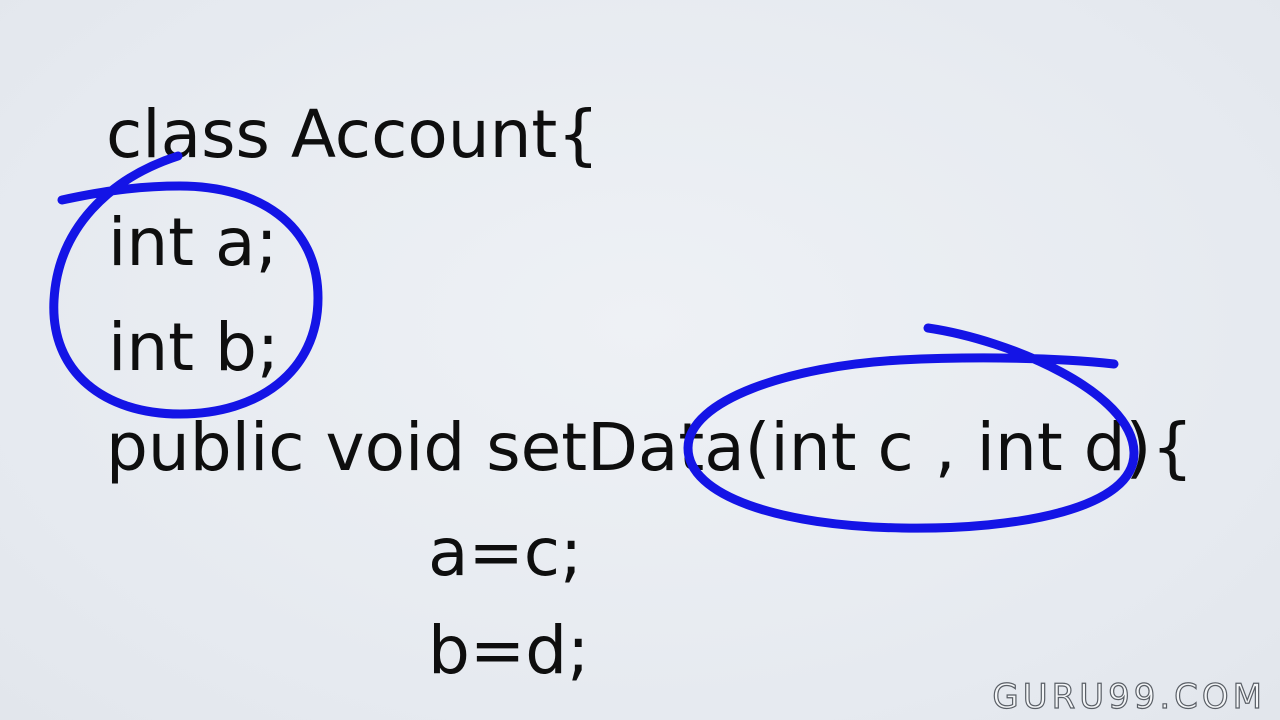 This screenshot has height=720, width=1280. I want to click on code-line-assign-b: b=d;, so click(509, 650).